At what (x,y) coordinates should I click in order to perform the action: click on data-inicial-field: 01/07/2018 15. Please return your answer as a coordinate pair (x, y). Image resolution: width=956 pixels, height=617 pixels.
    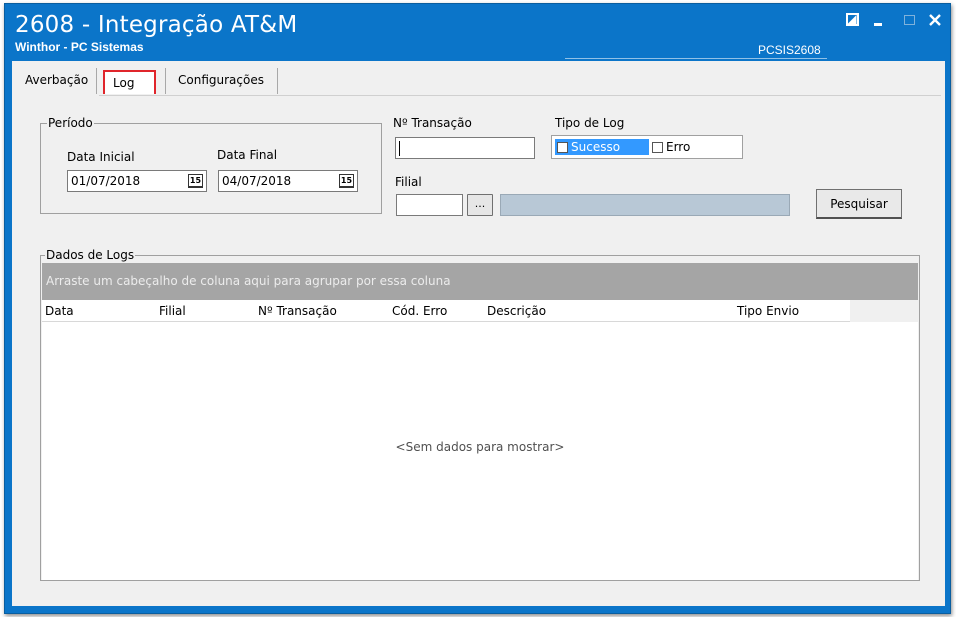
    Looking at the image, I should click on (137, 181).